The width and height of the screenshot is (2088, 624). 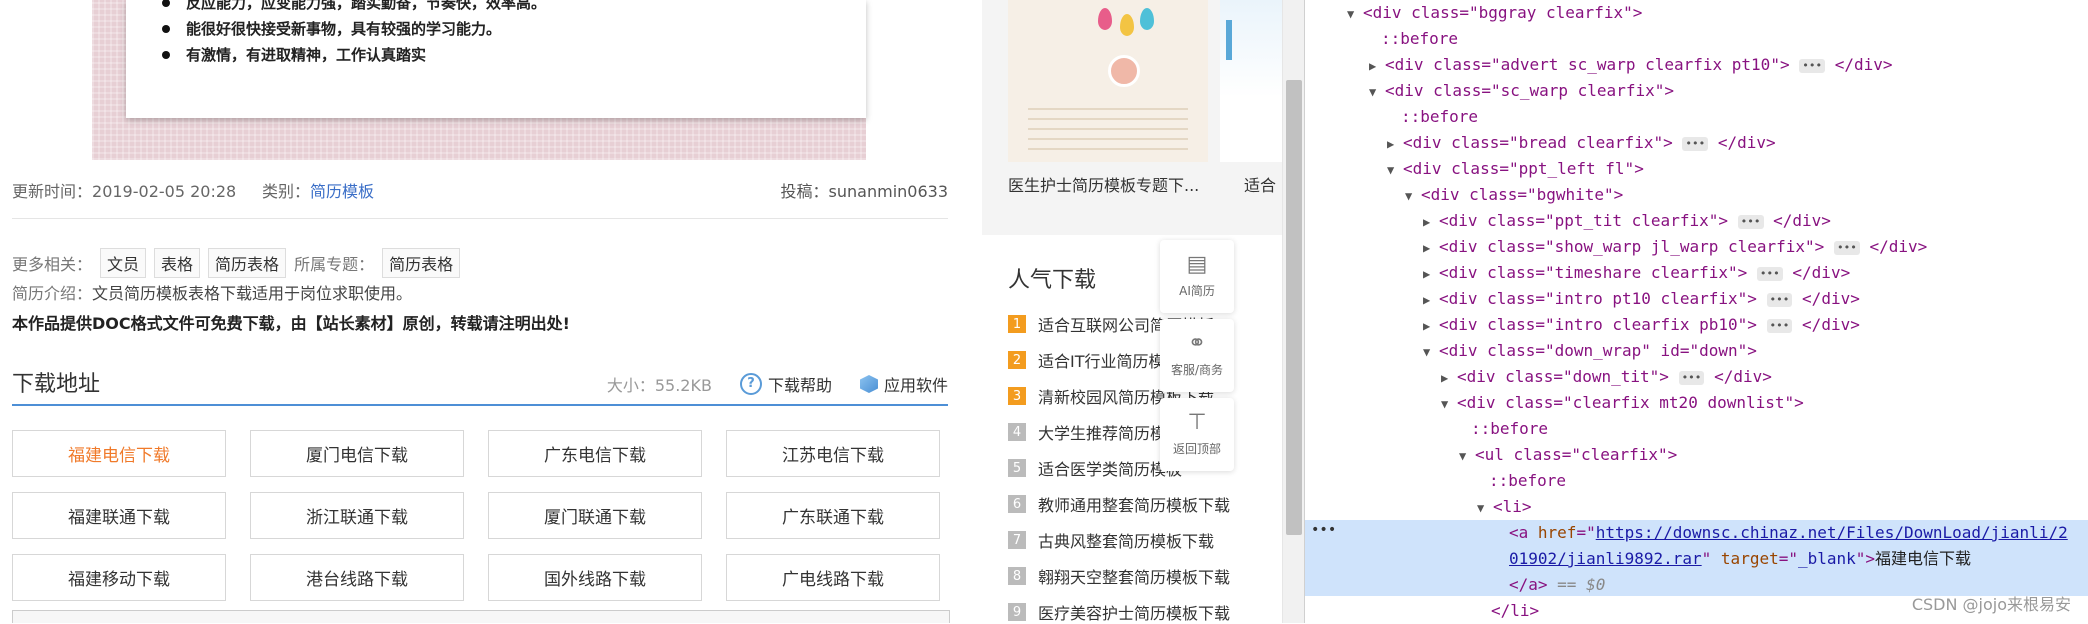 What do you see at coordinates (119, 577) in the screenshot?
I see `download-button: 福建移动下载` at bounding box center [119, 577].